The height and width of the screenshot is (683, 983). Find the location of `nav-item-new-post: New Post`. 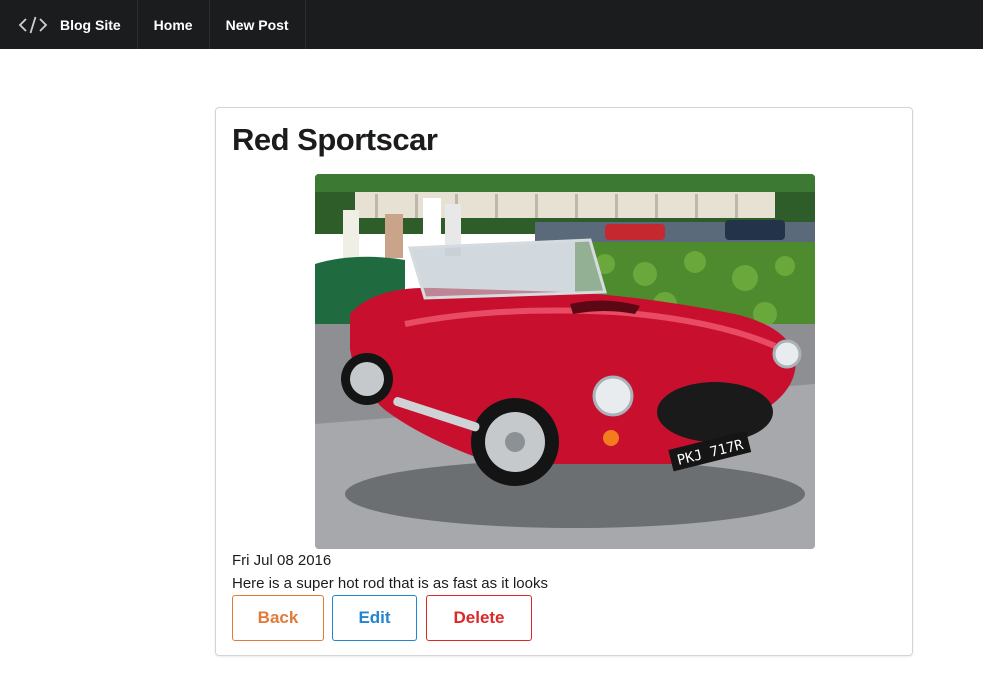

nav-item-new-post: New Post is located at coordinates (258, 24).